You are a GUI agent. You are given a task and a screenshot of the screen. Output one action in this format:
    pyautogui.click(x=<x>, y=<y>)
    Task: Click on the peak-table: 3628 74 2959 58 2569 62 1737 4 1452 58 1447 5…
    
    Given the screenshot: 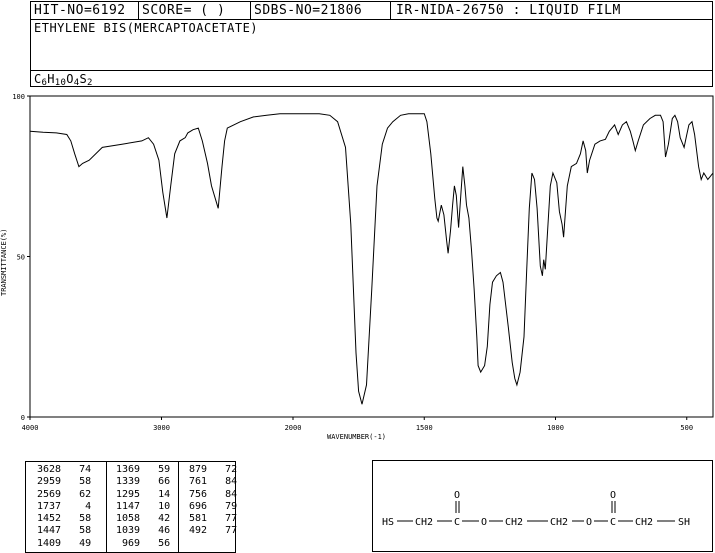 What is the action you would take?
    pyautogui.click(x=131, y=507)
    